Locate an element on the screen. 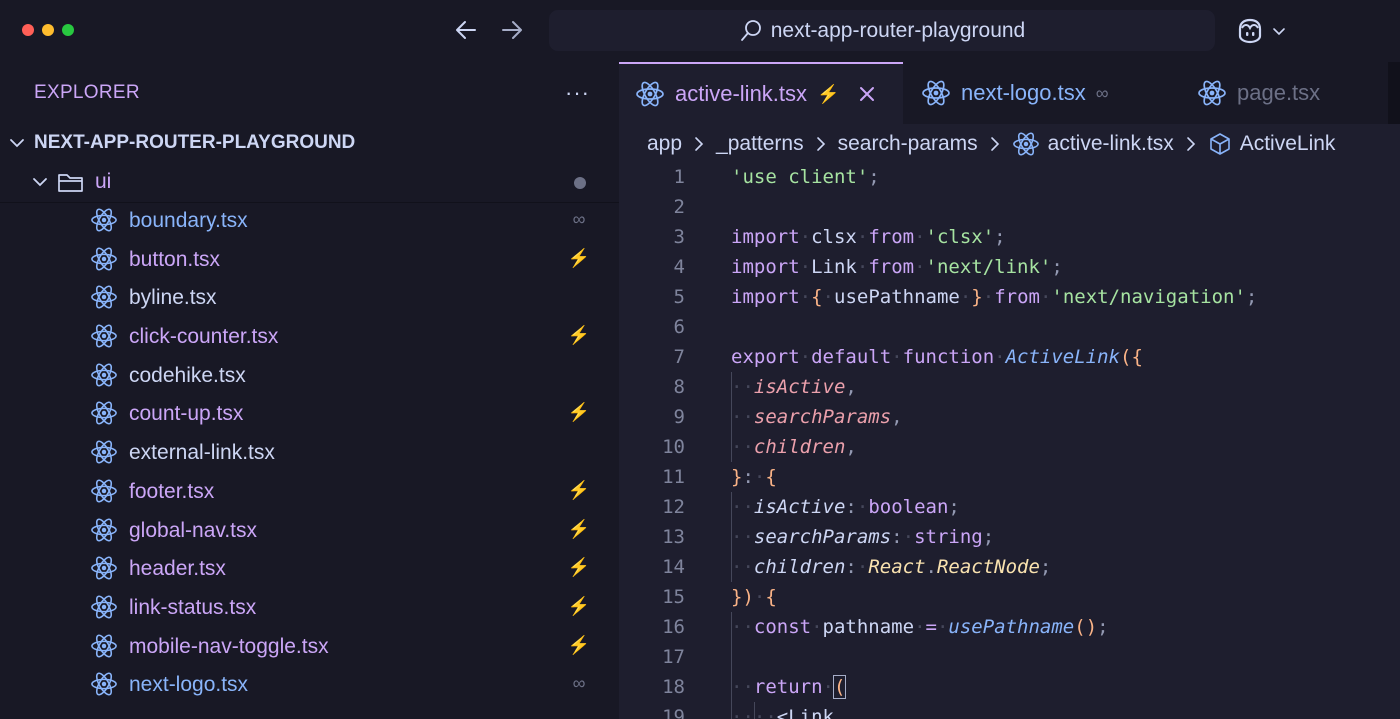 The width and height of the screenshot is (1400, 719). code-text: ··return·( is located at coordinates (789, 687).